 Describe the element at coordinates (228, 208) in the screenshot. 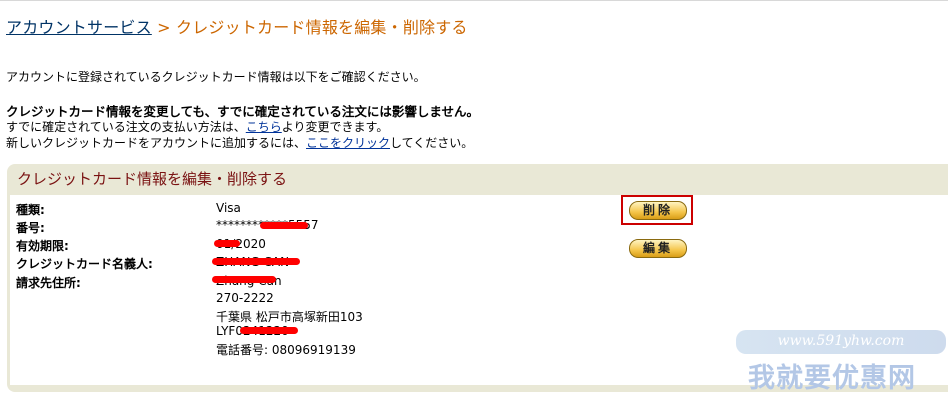

I see `card-type-value: Visa` at that location.